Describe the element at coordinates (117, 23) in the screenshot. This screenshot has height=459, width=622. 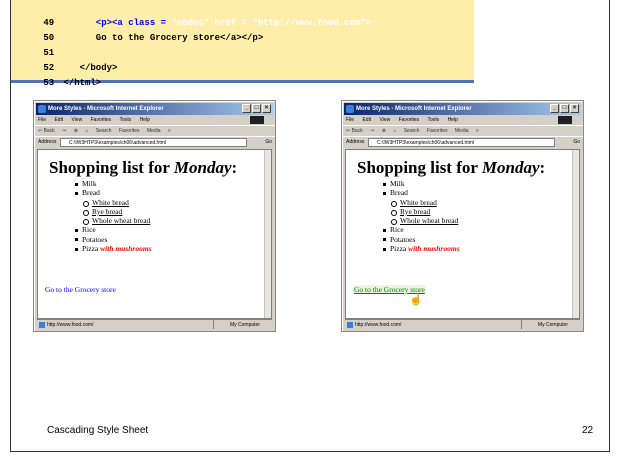
I see `code-text: <p><a class =` at that location.